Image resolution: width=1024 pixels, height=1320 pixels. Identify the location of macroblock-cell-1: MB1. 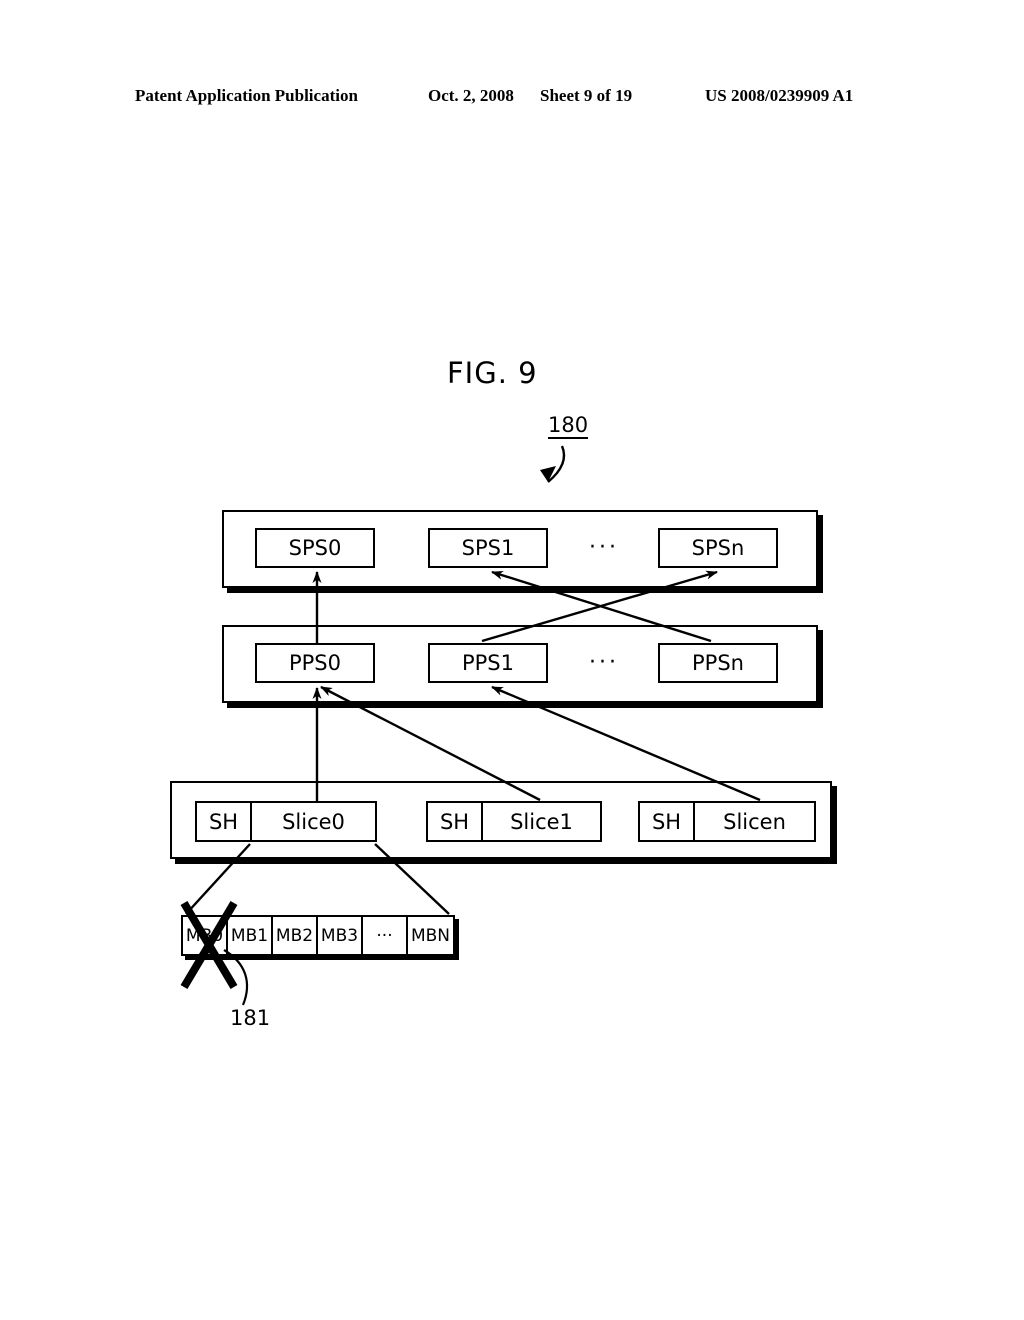
(250, 935).